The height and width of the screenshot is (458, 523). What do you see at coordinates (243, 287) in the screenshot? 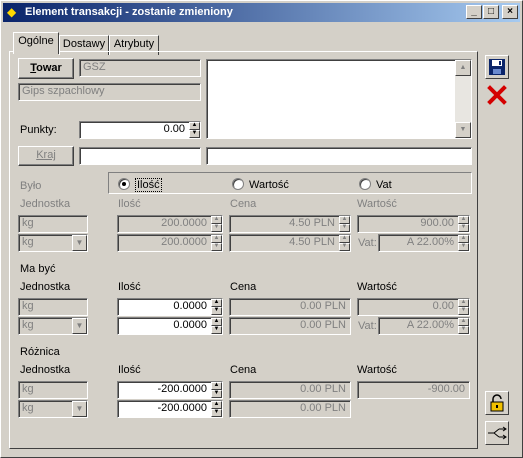
I see `ma-byc-header-cena: Cena` at bounding box center [243, 287].